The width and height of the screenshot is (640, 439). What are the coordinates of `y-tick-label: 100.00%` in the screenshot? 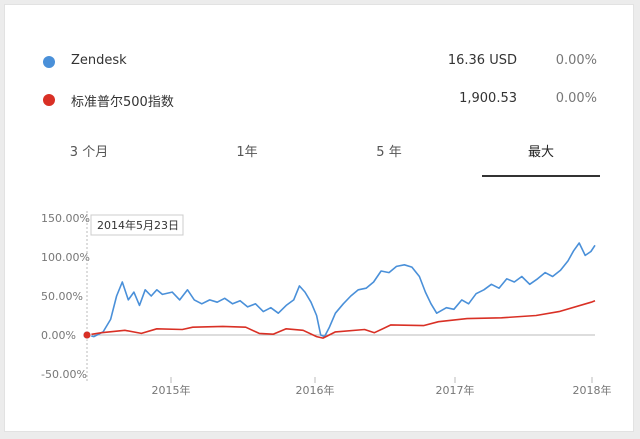 It's located at (65, 257).